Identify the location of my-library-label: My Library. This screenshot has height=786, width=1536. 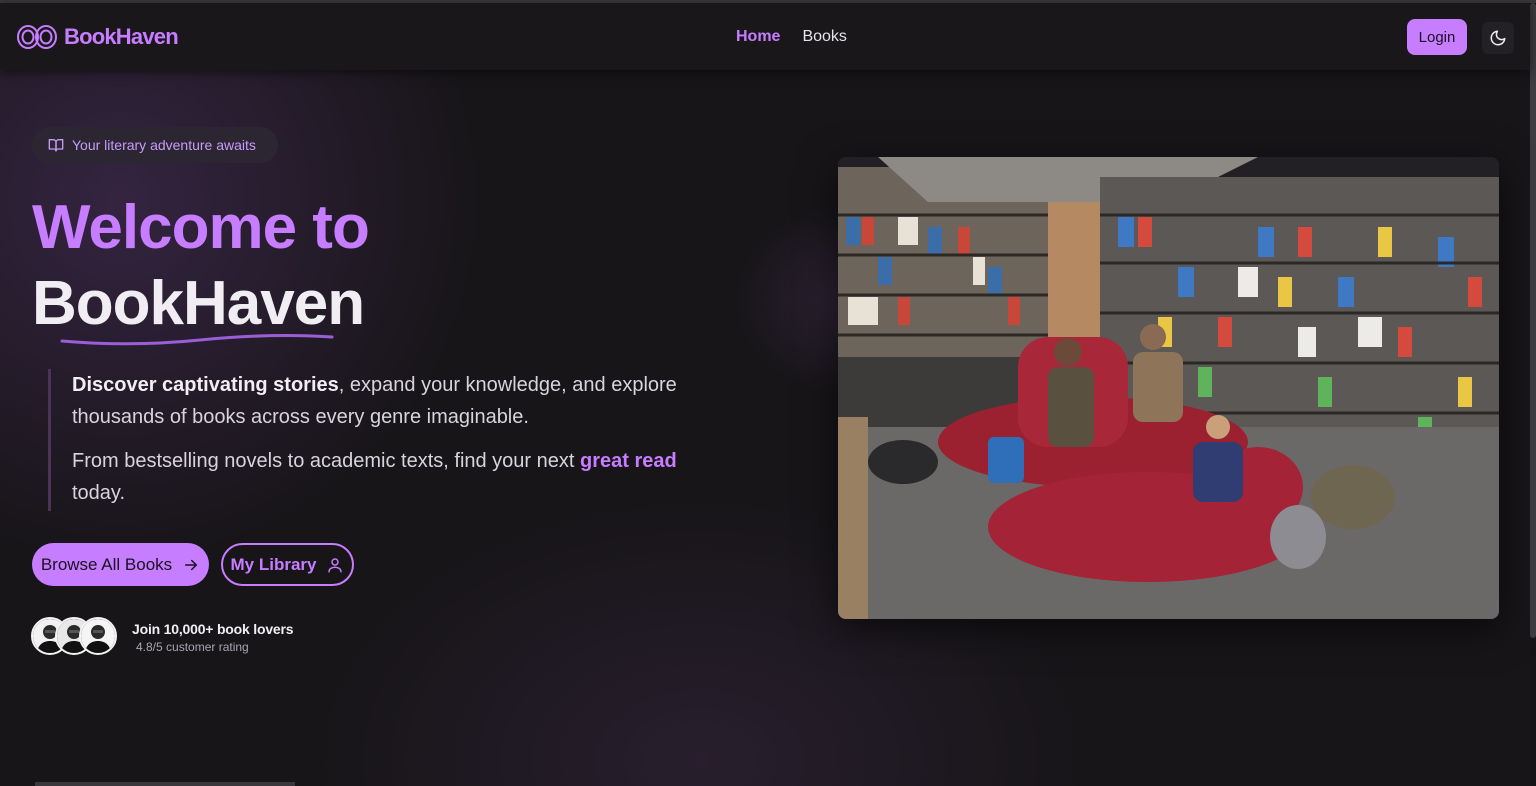
(273, 564).